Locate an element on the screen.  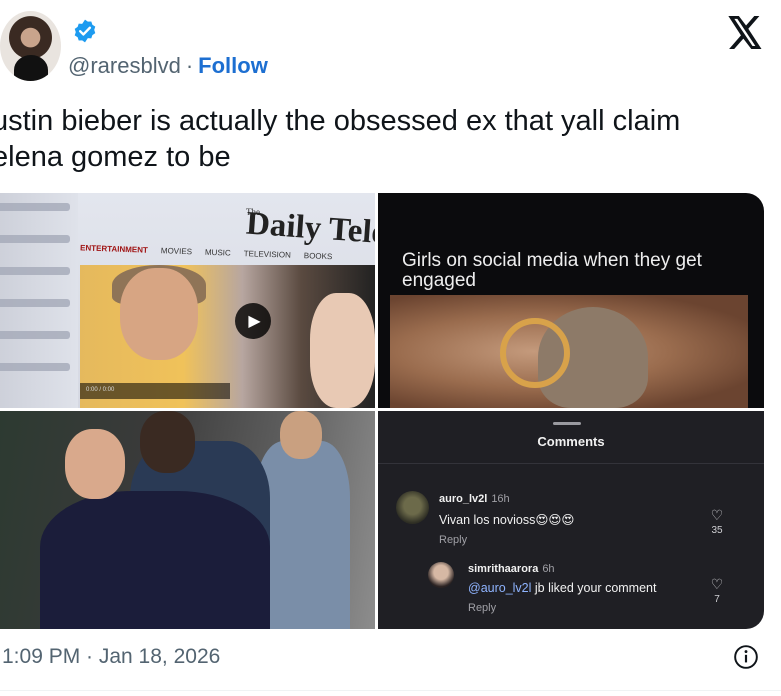
reply-username: simrithaarora is located at coordinates (503, 569).